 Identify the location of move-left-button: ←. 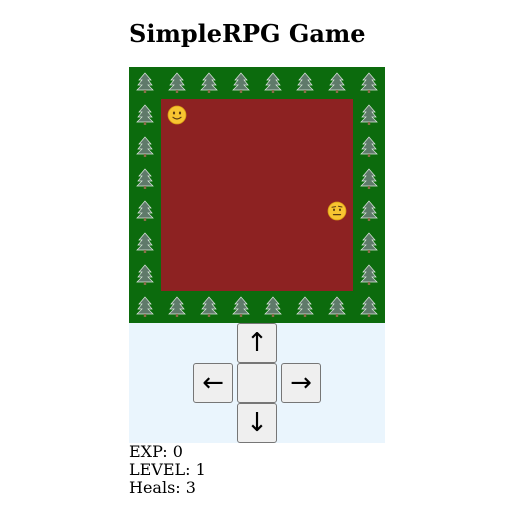
(213, 383).